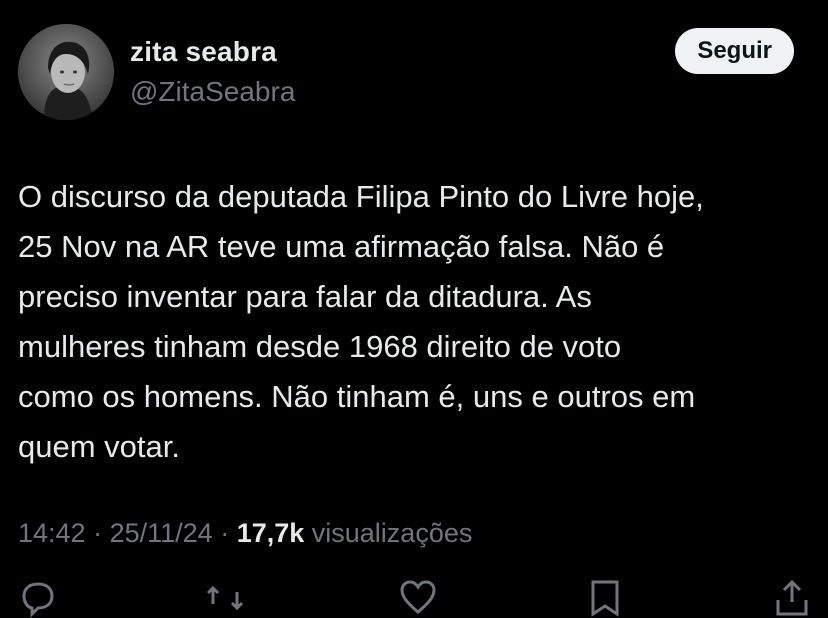  I want to click on tweet-meta: 14:42 · 25/11/24 · 17,7k visualizações, so click(245, 533).